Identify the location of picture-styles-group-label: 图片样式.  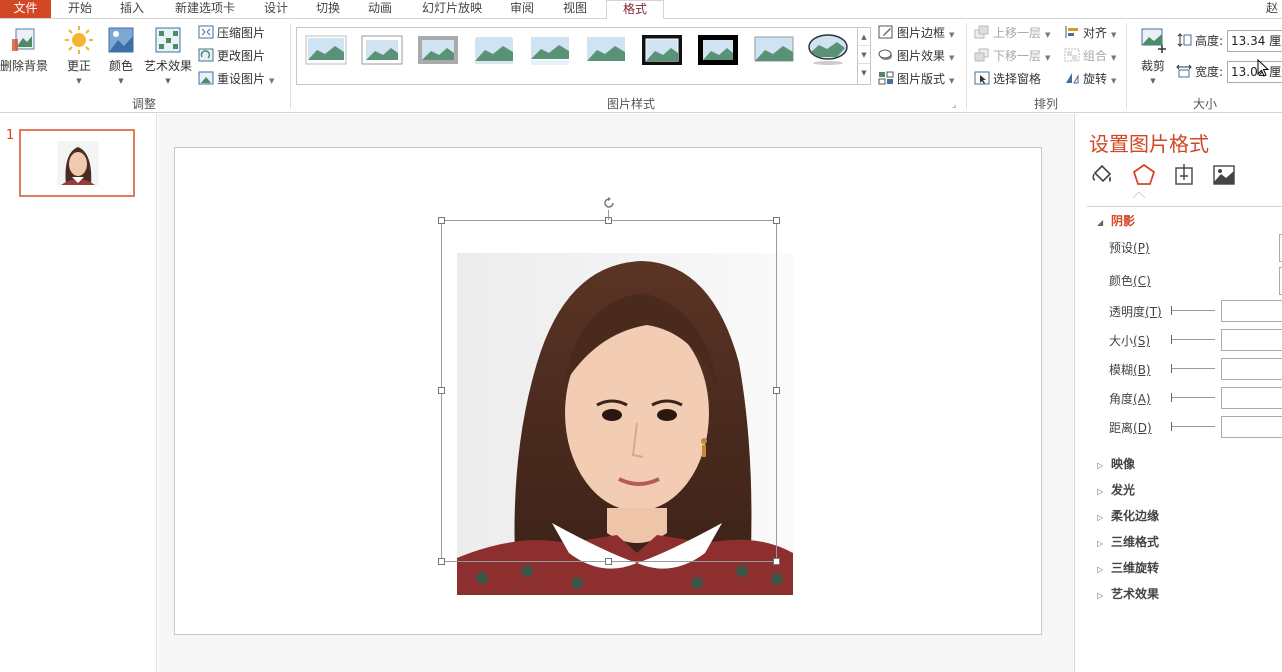
(630, 104).